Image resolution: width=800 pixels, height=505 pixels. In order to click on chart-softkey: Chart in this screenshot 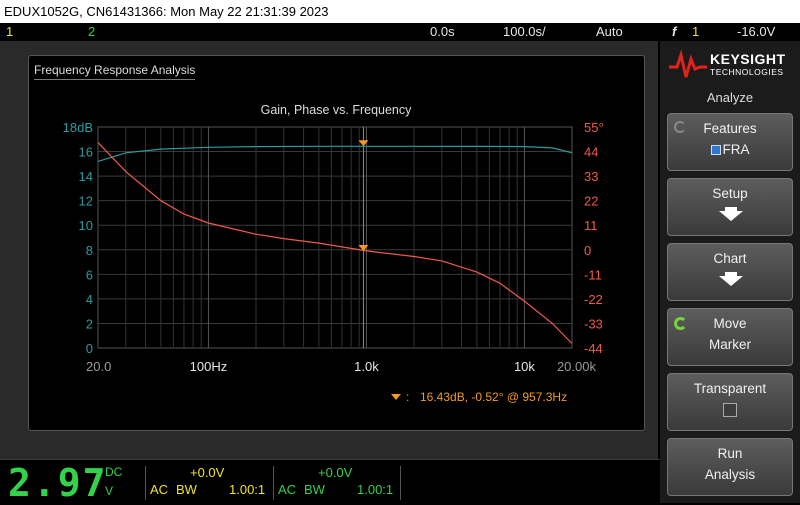, I will do `click(730, 272)`.